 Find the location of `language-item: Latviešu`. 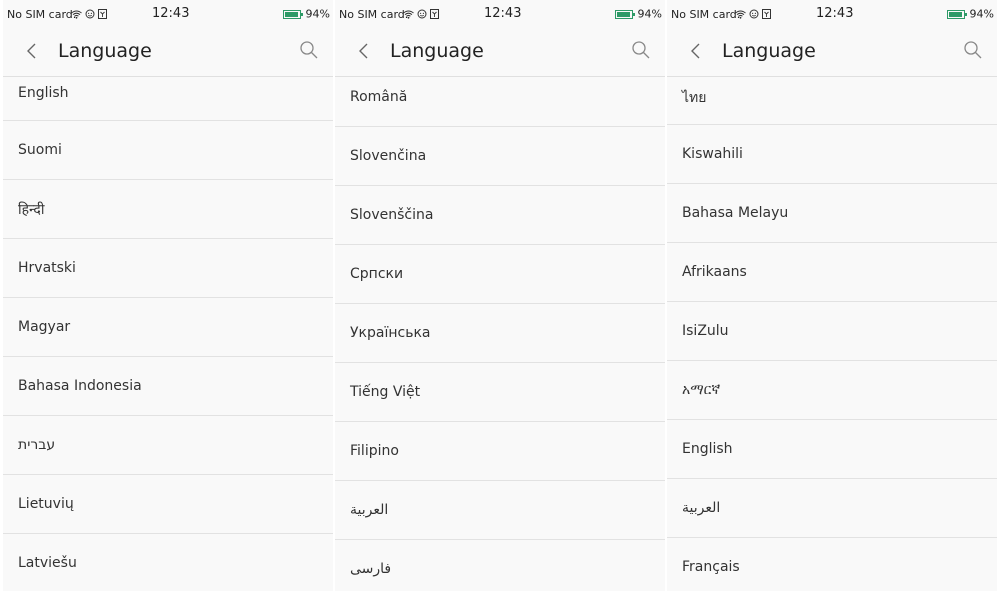

language-item: Latviešu is located at coordinates (168, 562).